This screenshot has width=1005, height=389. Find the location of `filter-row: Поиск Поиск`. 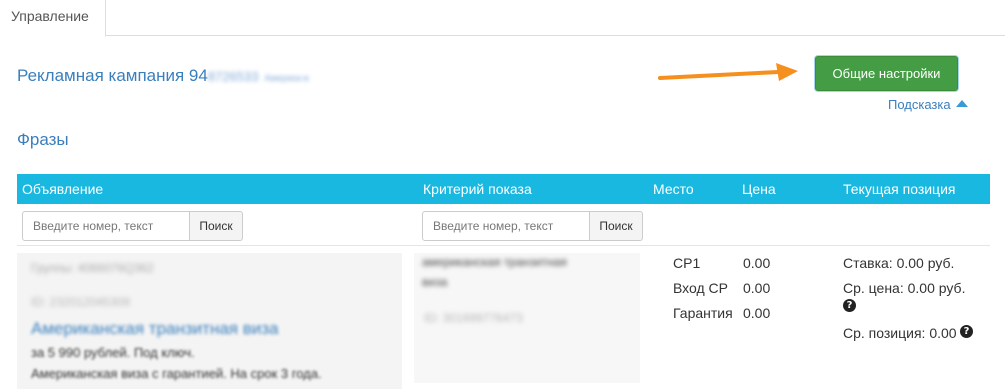

filter-row: Поиск Поиск is located at coordinates (503, 225).